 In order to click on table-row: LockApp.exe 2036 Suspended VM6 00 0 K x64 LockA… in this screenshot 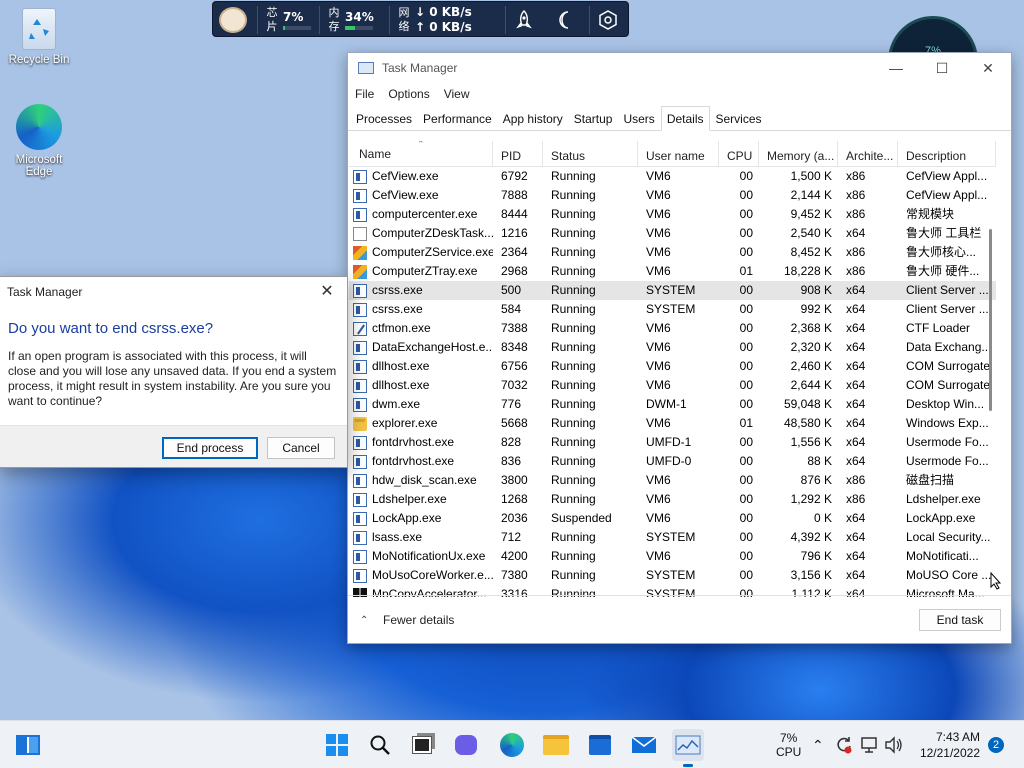, I will do `click(672, 518)`.